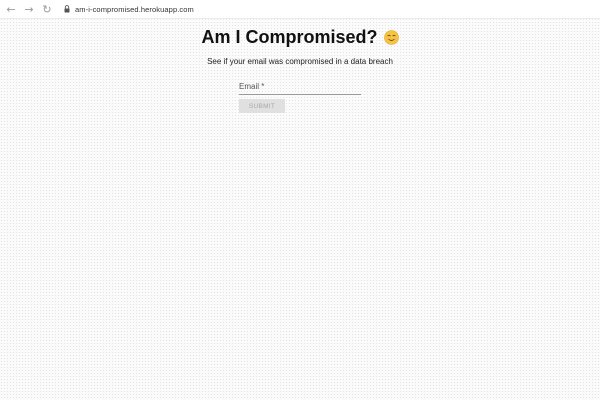  I want to click on page-title: Am I Compromised?, so click(289, 37).